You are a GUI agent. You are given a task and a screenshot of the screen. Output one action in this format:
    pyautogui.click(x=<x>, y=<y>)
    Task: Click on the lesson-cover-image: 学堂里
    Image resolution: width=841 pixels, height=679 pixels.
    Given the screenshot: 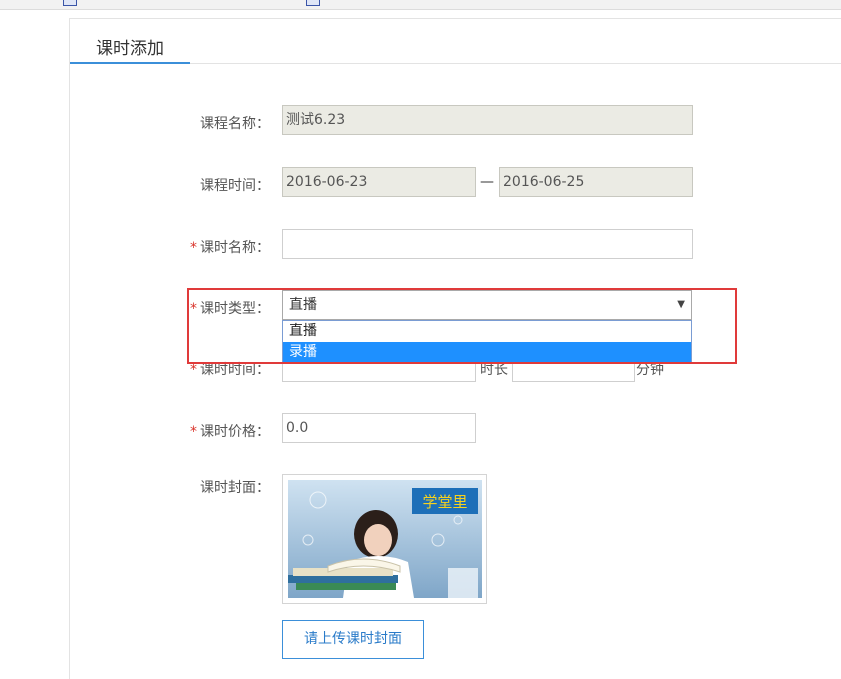 What is the action you would take?
    pyautogui.click(x=384, y=539)
    